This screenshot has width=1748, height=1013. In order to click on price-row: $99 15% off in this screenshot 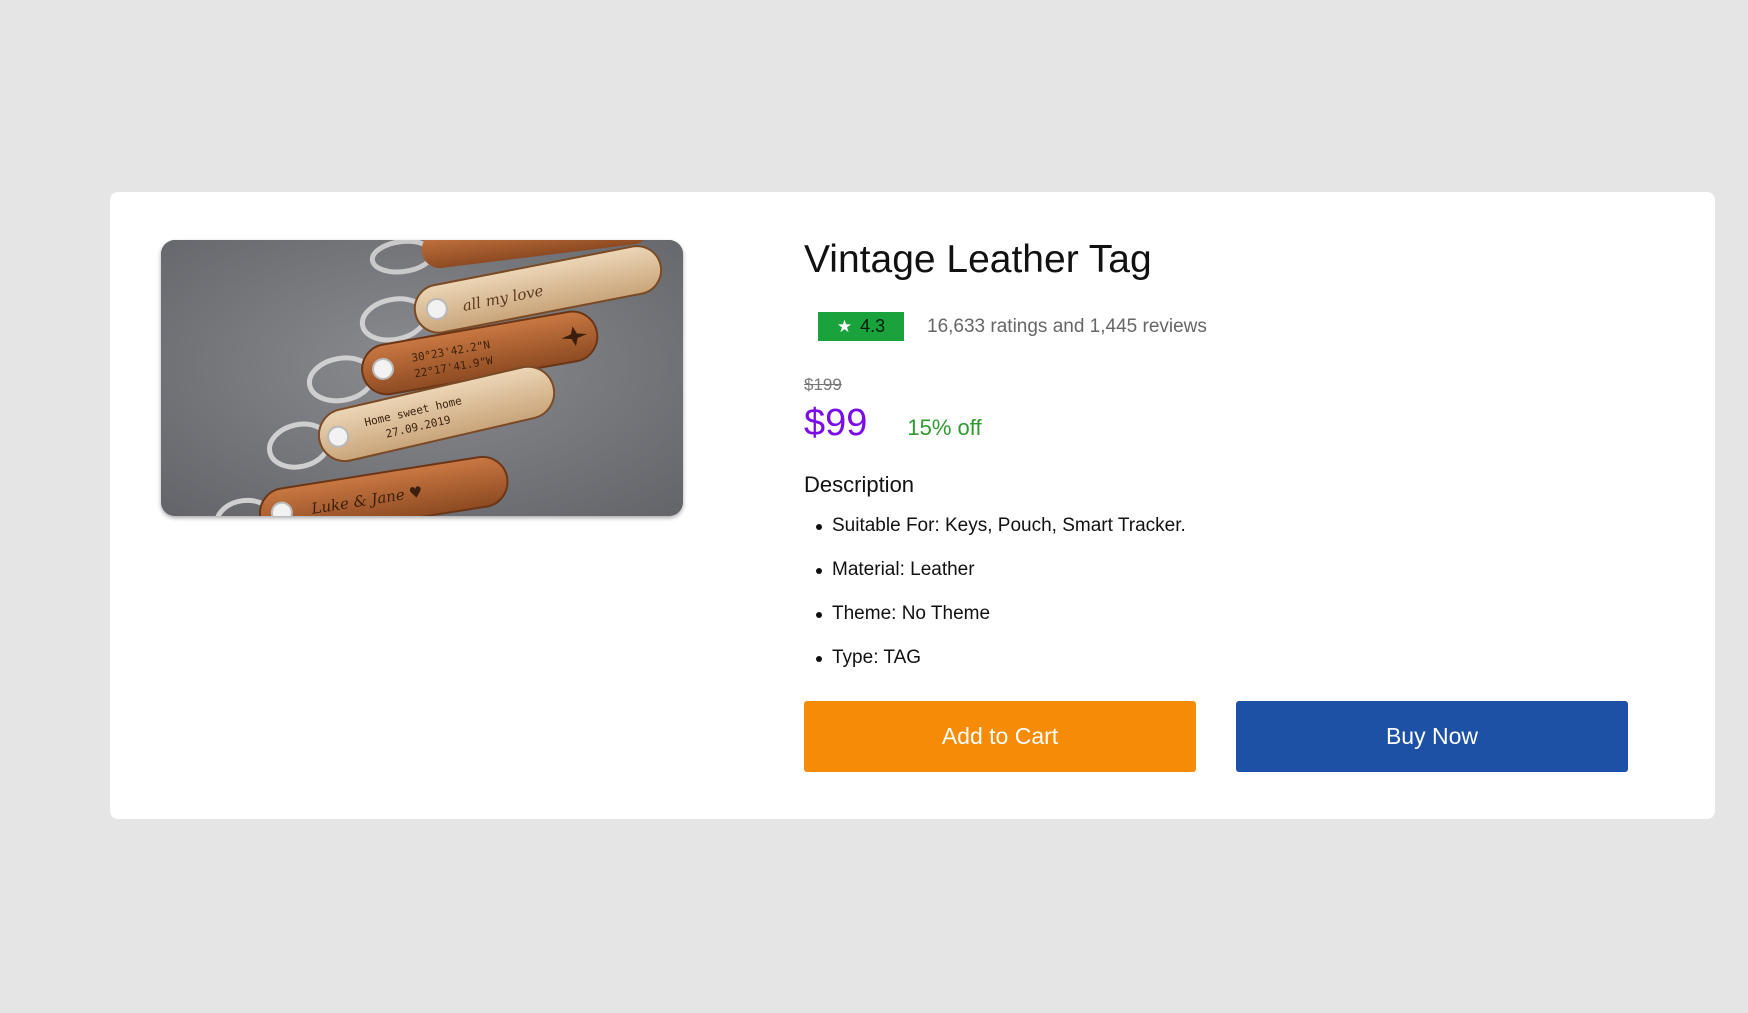, I will do `click(893, 423)`.